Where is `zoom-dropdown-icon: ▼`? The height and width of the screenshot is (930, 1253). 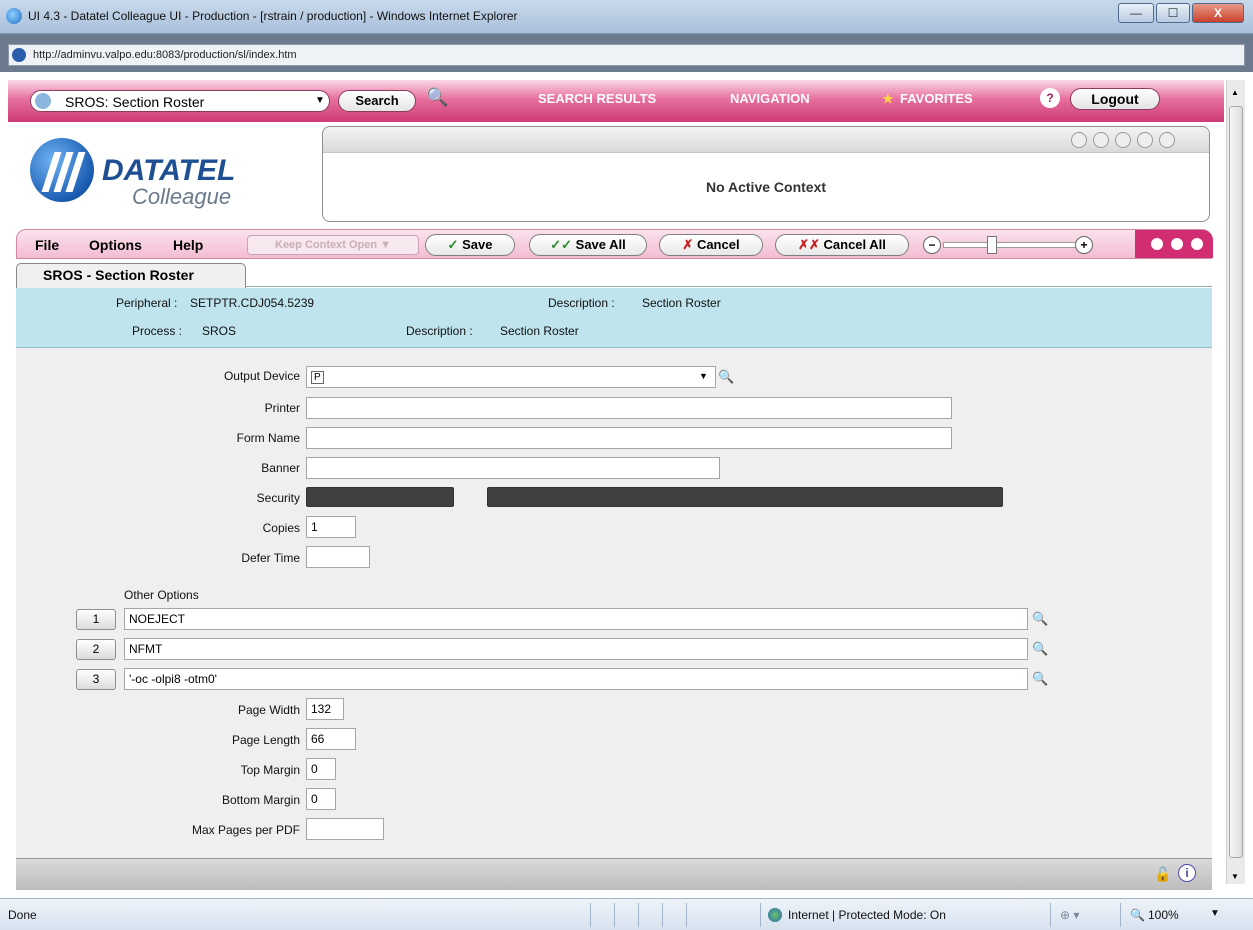 zoom-dropdown-icon: ▼ is located at coordinates (1215, 913).